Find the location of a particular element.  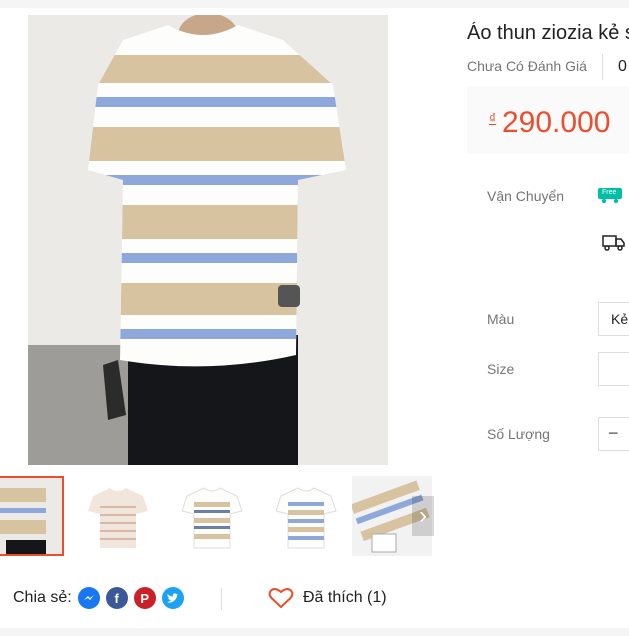

currency-symbol: ₫ is located at coordinates (493, 118).